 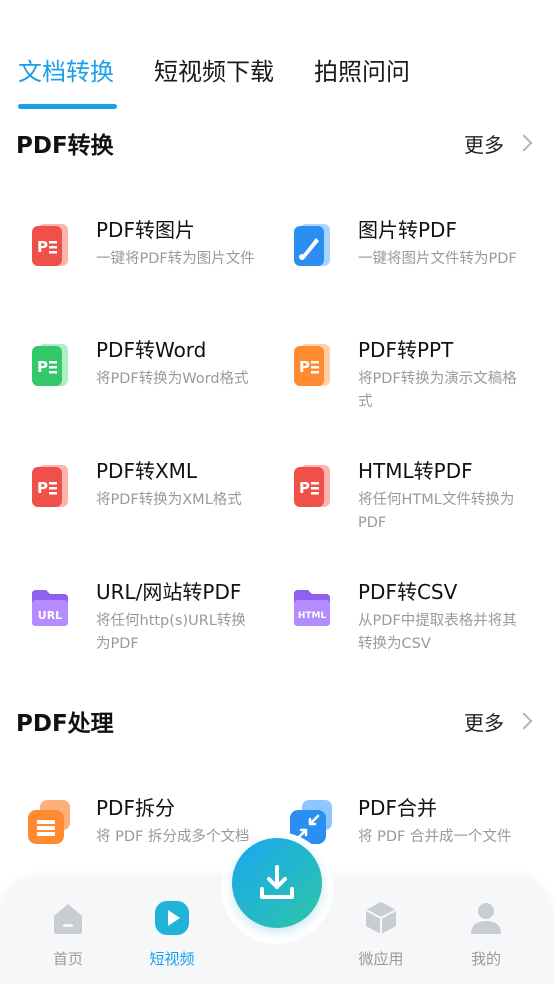 What do you see at coordinates (408, 592) in the screenshot?
I see `tool-title: PDF转CSV` at bounding box center [408, 592].